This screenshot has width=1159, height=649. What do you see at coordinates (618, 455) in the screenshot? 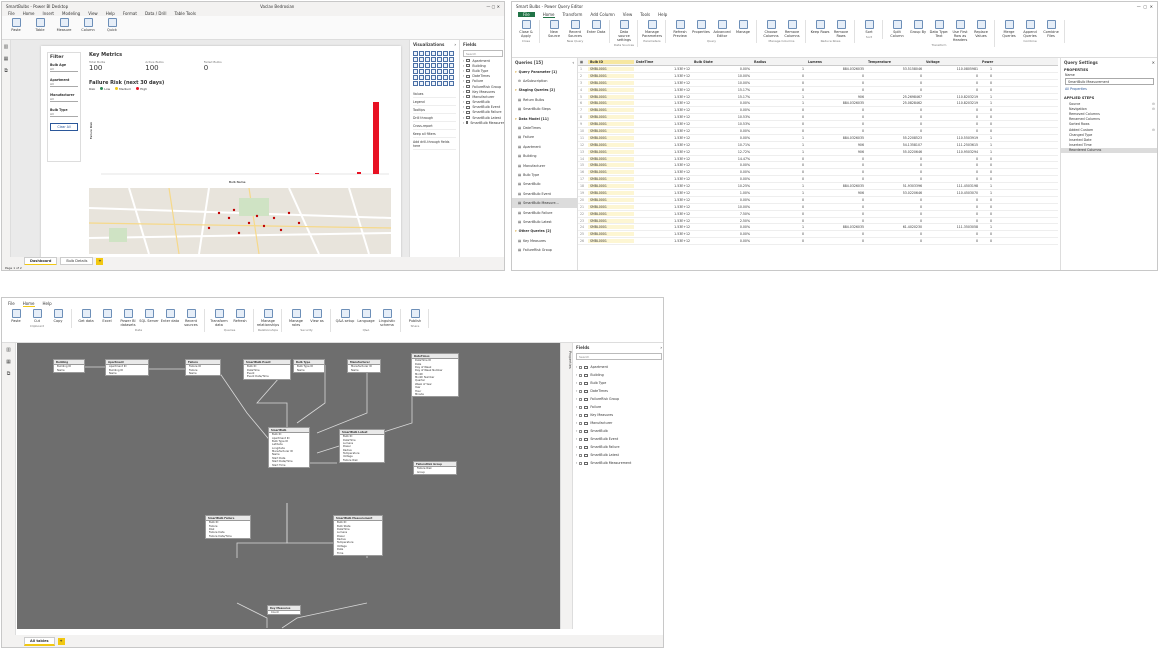
I see `model-field-table: › SmartBulb Latest` at bounding box center [618, 455].